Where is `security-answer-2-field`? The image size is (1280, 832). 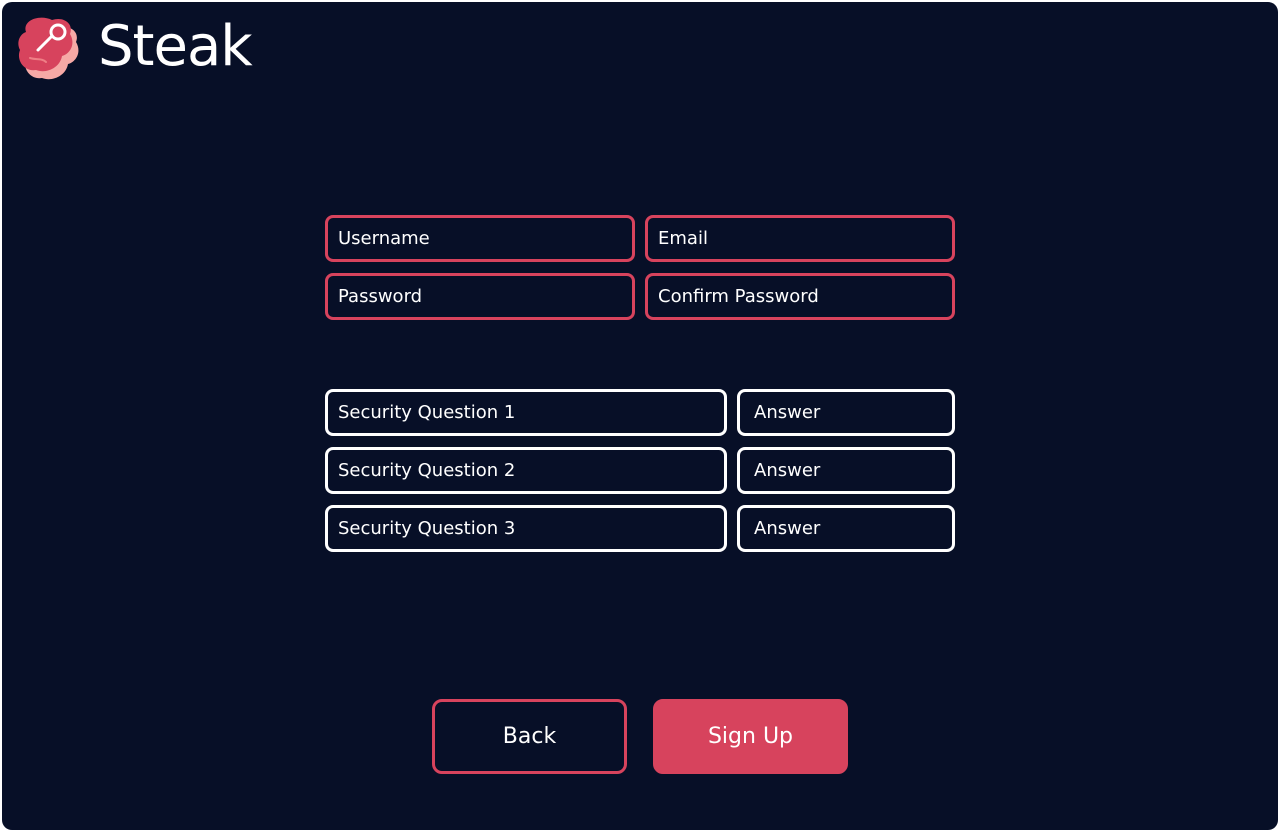
security-answer-2-field is located at coordinates (846, 470).